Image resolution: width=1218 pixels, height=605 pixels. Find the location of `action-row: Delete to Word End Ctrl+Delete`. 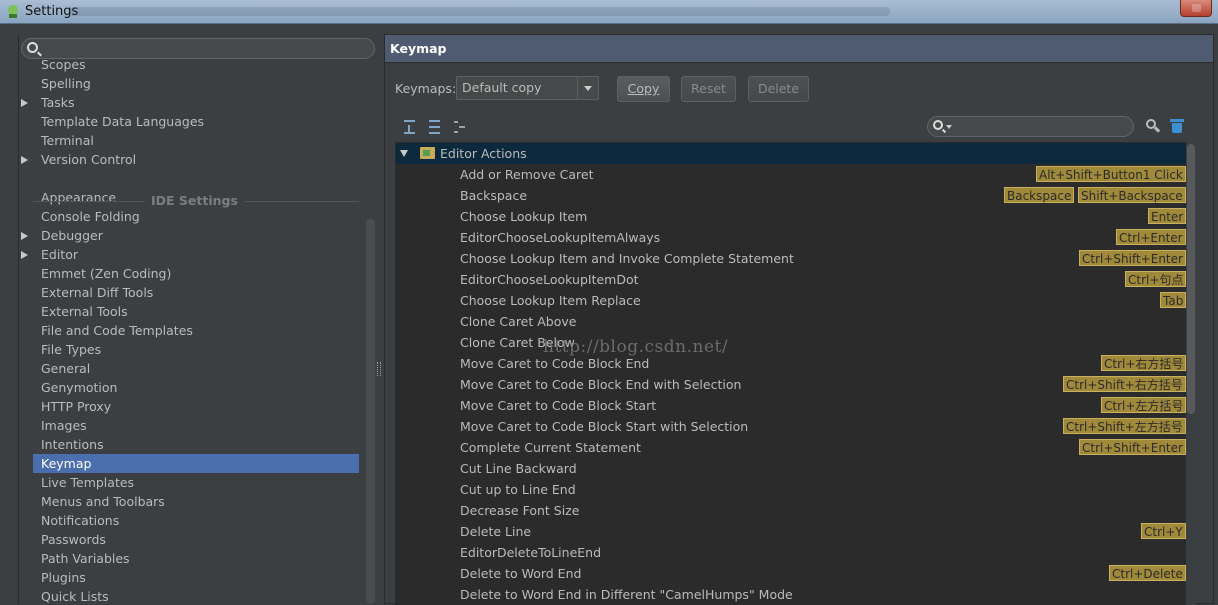

action-row: Delete to Word End Ctrl+Delete is located at coordinates (794, 573).